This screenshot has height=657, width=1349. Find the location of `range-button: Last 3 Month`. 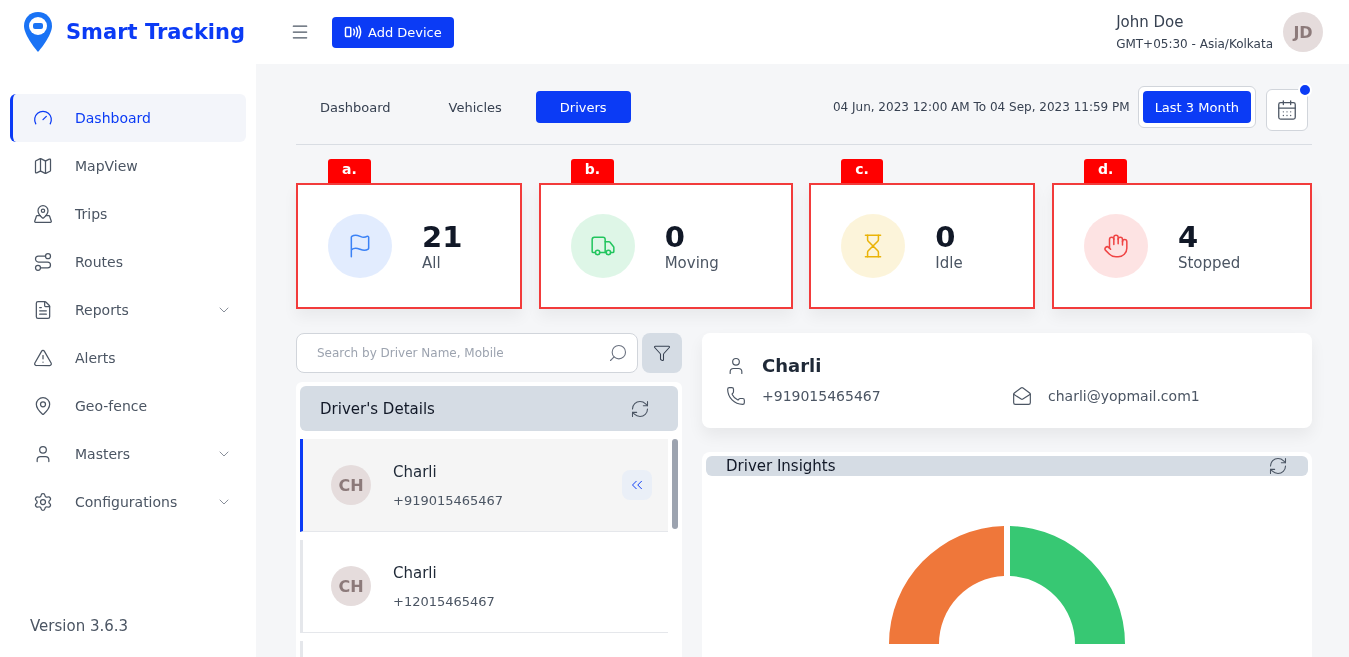

range-button: Last 3 Month is located at coordinates (1196, 107).